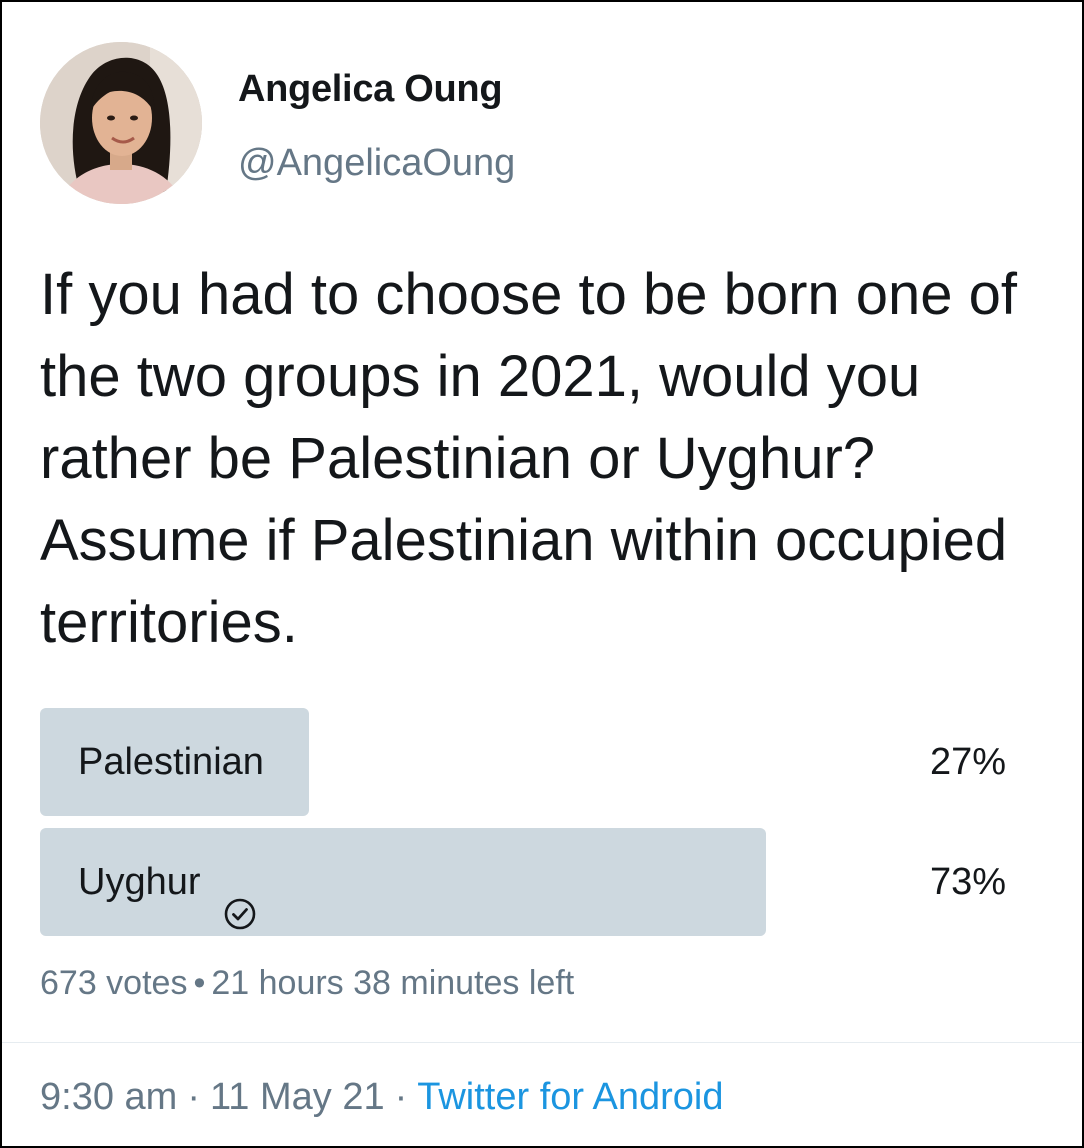 Image resolution: width=1084 pixels, height=1148 pixels. Describe the element at coordinates (240, 897) in the screenshot. I see `check-circle-icon` at that location.